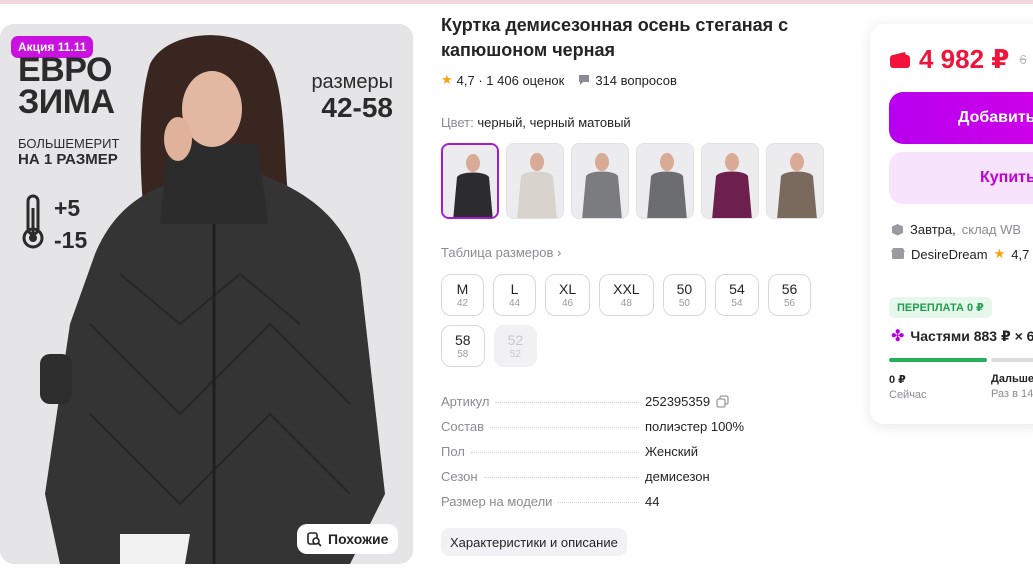  I want to click on size-option: 56 56, so click(789, 295).